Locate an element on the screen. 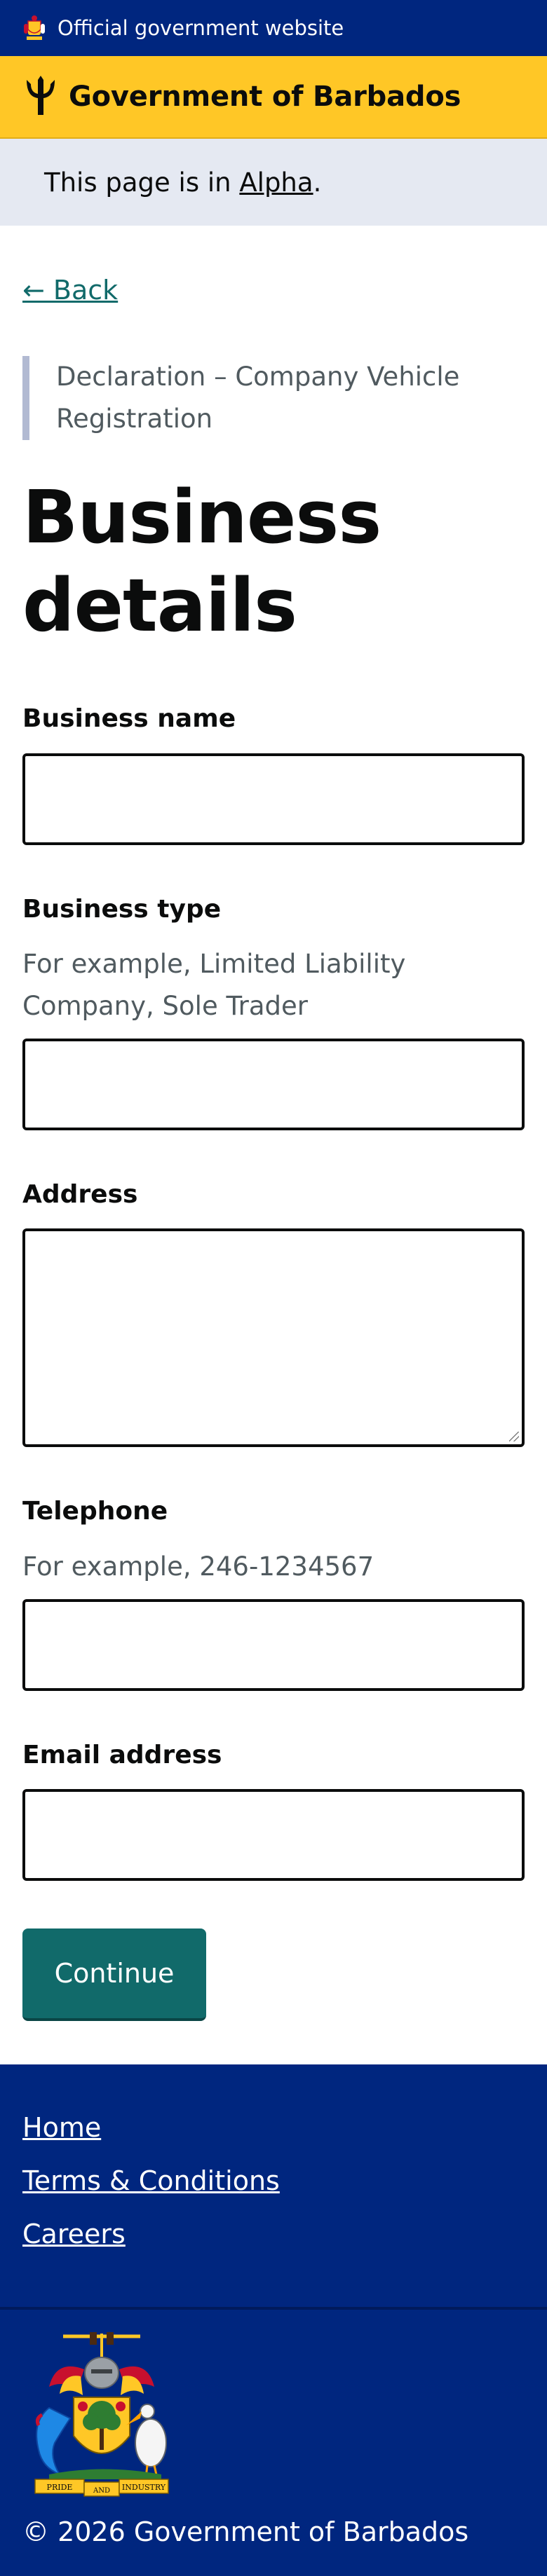  footer-link-terms: Terms & Conditions is located at coordinates (151, 2180).